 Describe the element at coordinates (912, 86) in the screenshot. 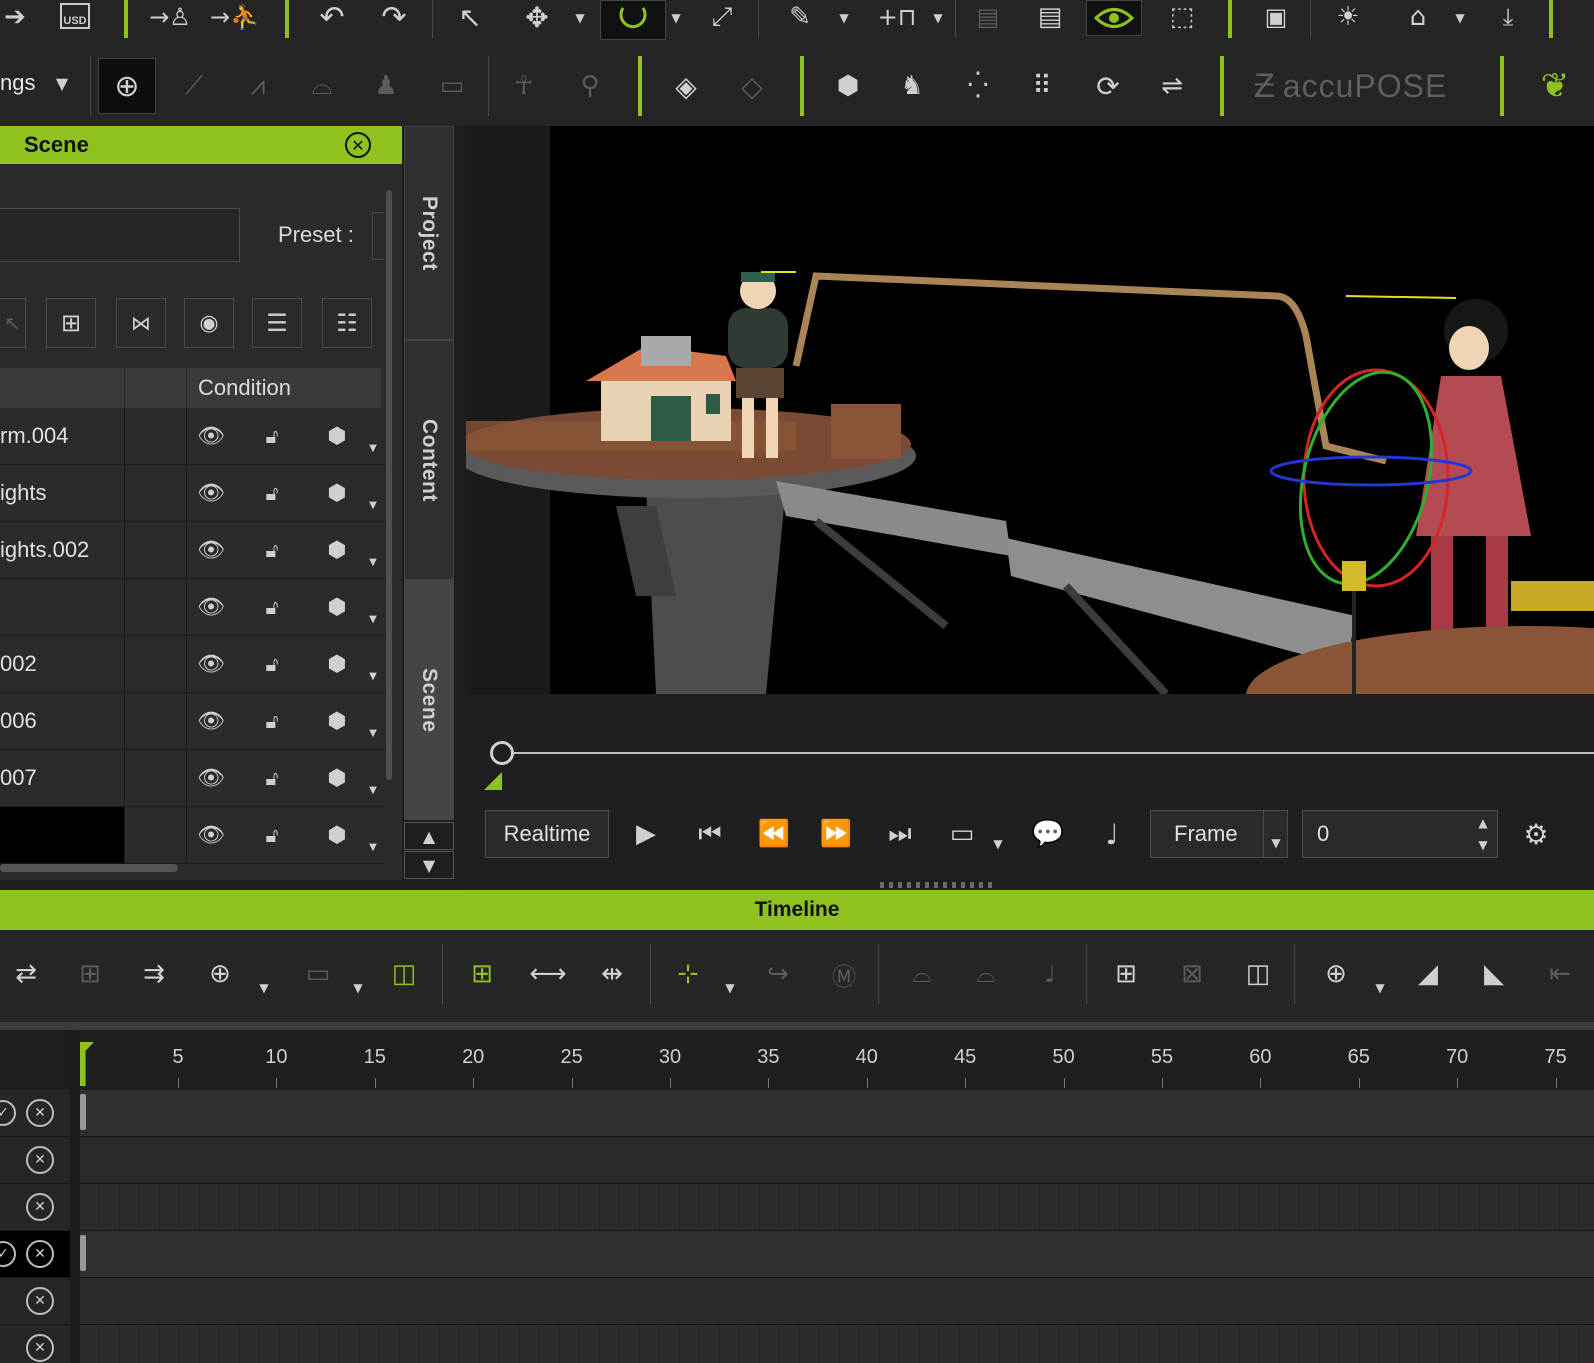

I see `group-icon: ♞` at that location.